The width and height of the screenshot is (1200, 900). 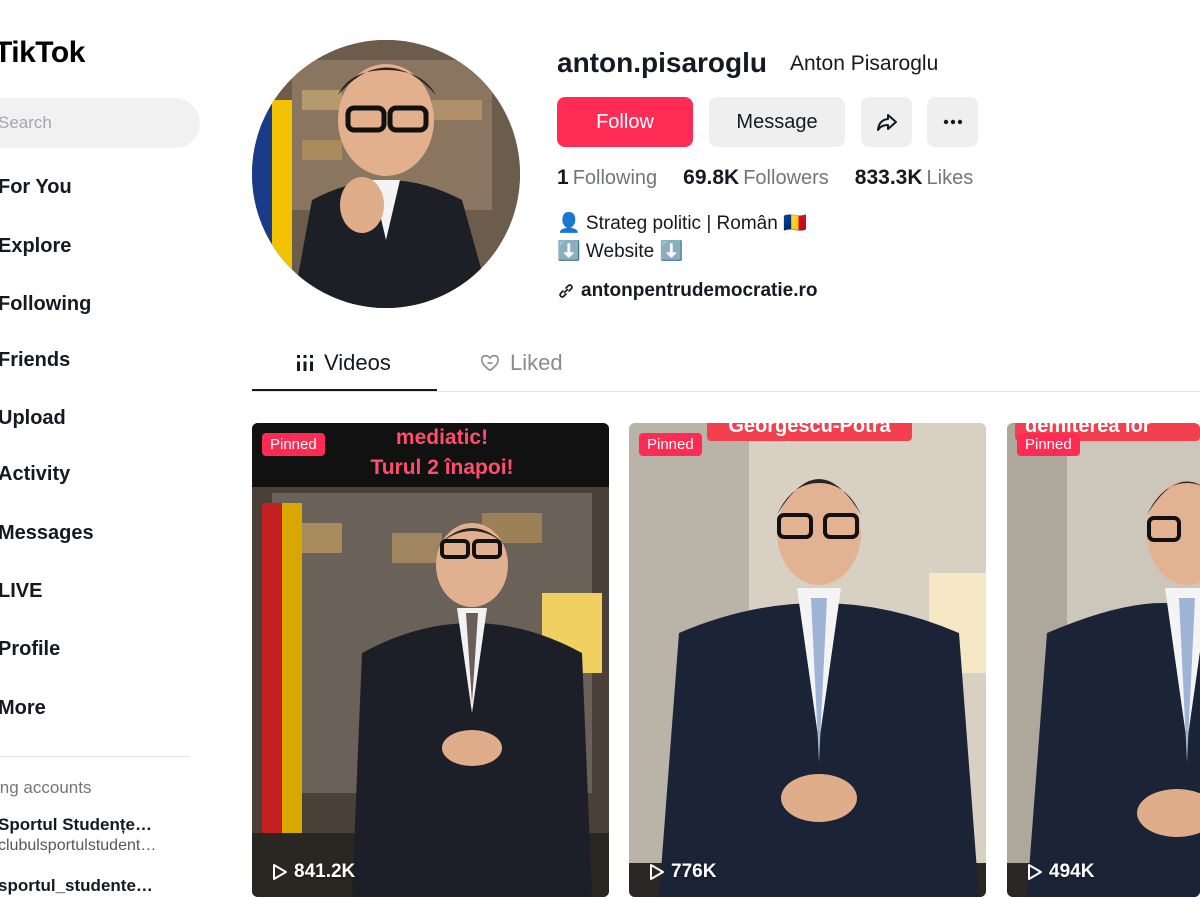 What do you see at coordinates (777, 122) in the screenshot?
I see `message-button: Message` at bounding box center [777, 122].